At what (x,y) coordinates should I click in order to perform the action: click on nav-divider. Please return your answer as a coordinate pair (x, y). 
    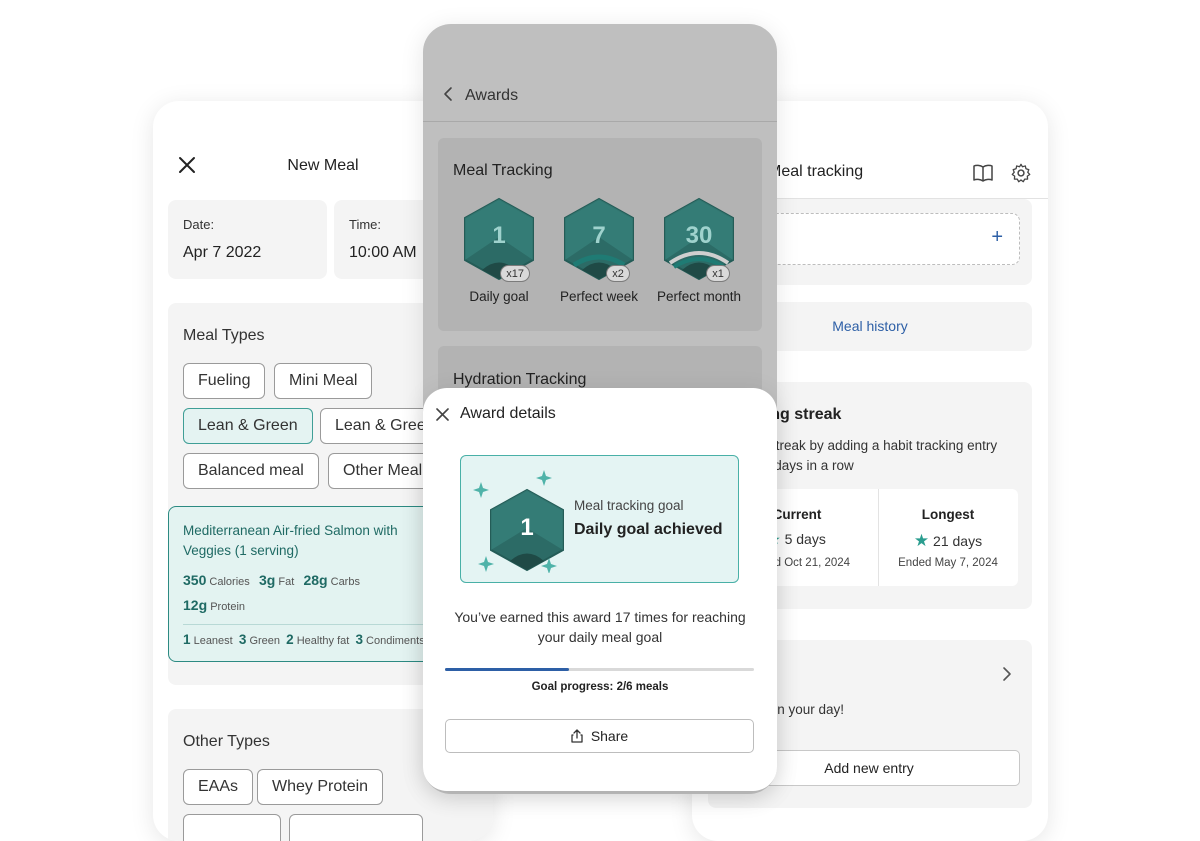
    Looking at the image, I should click on (600, 121).